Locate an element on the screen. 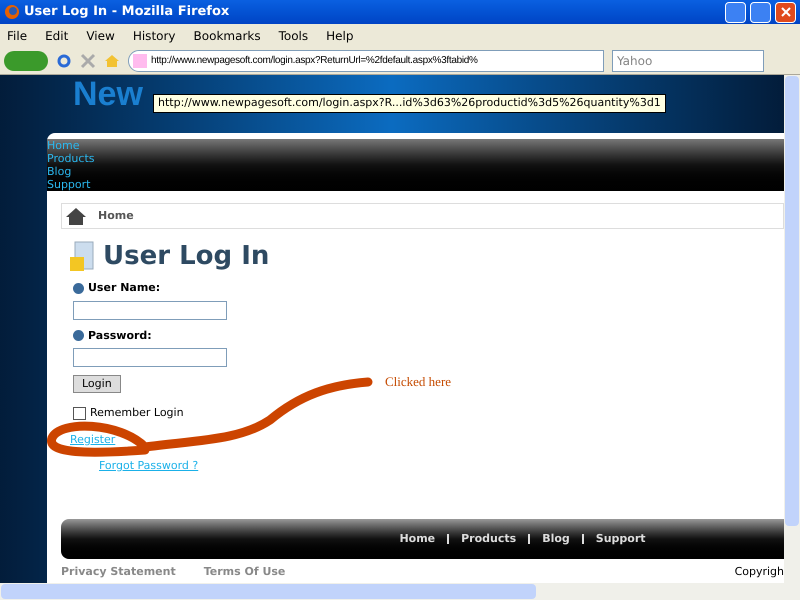 The width and height of the screenshot is (800, 600). nav-link: Products is located at coordinates (70, 158).